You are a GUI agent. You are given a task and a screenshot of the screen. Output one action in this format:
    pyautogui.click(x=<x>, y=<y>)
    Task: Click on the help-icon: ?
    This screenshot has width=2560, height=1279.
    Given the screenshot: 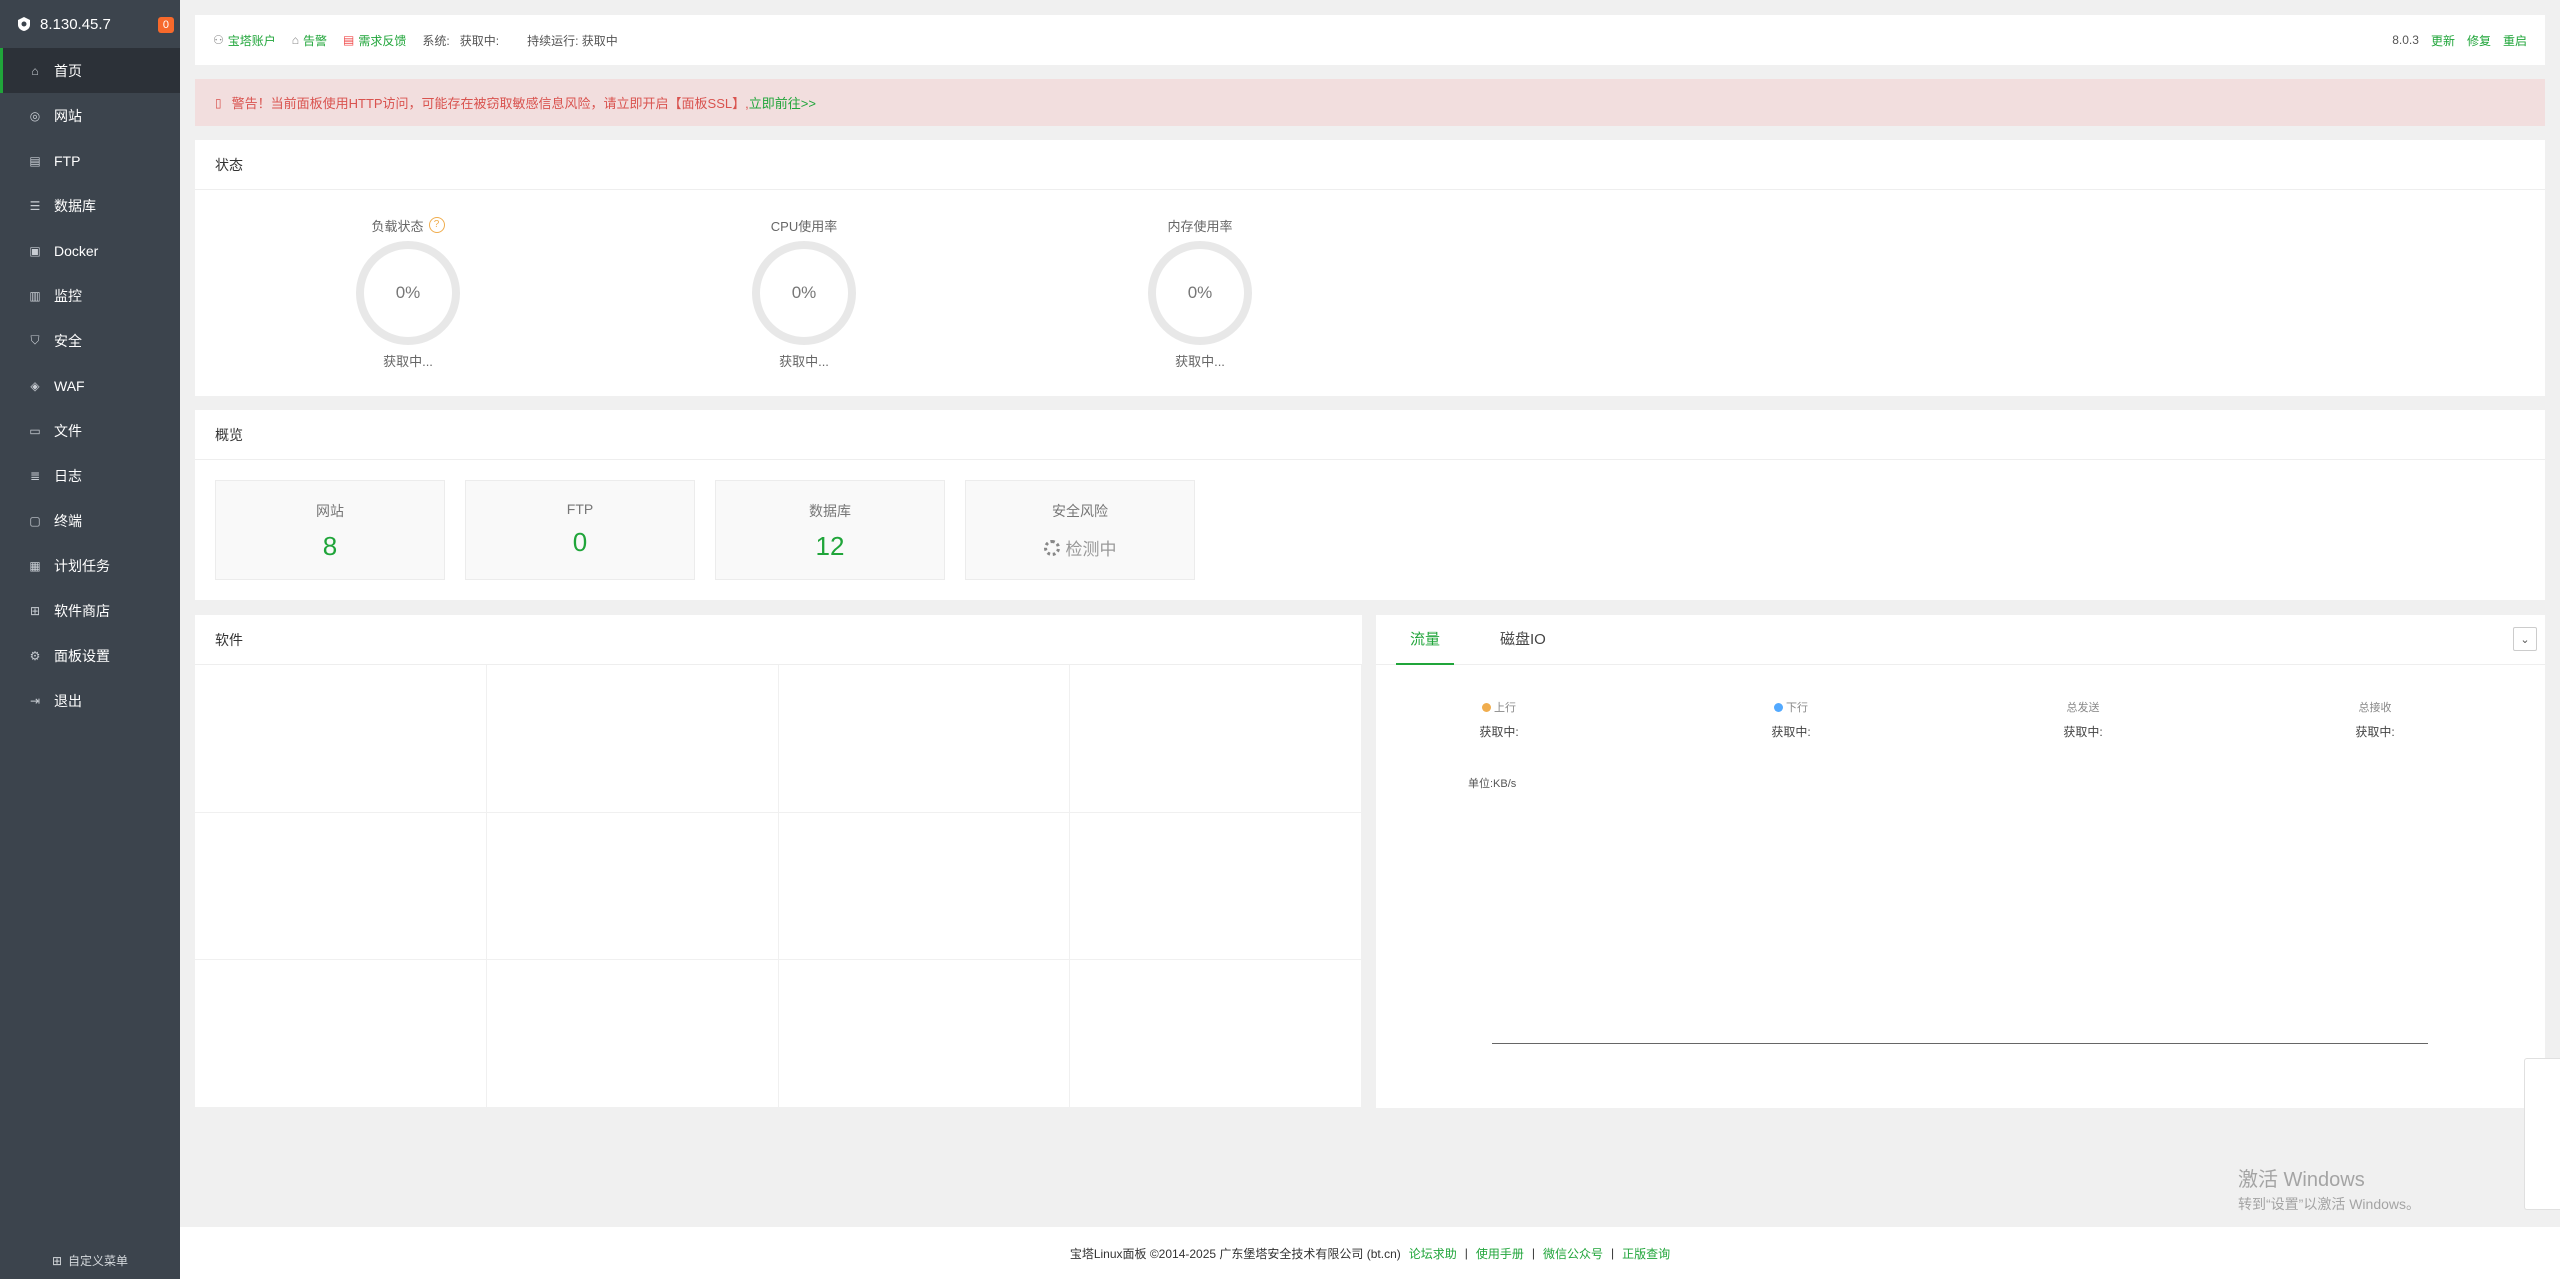 What is the action you would take?
    pyautogui.click(x=436, y=225)
    